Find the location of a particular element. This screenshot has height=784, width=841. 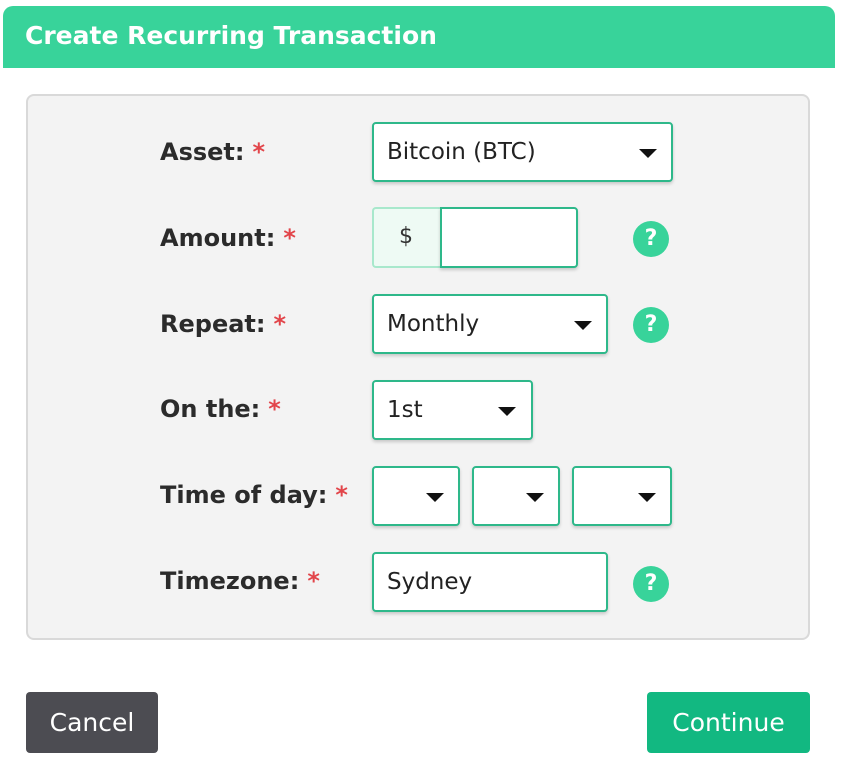

asset-select: Bitcoin (BTC) is located at coordinates (522, 152).